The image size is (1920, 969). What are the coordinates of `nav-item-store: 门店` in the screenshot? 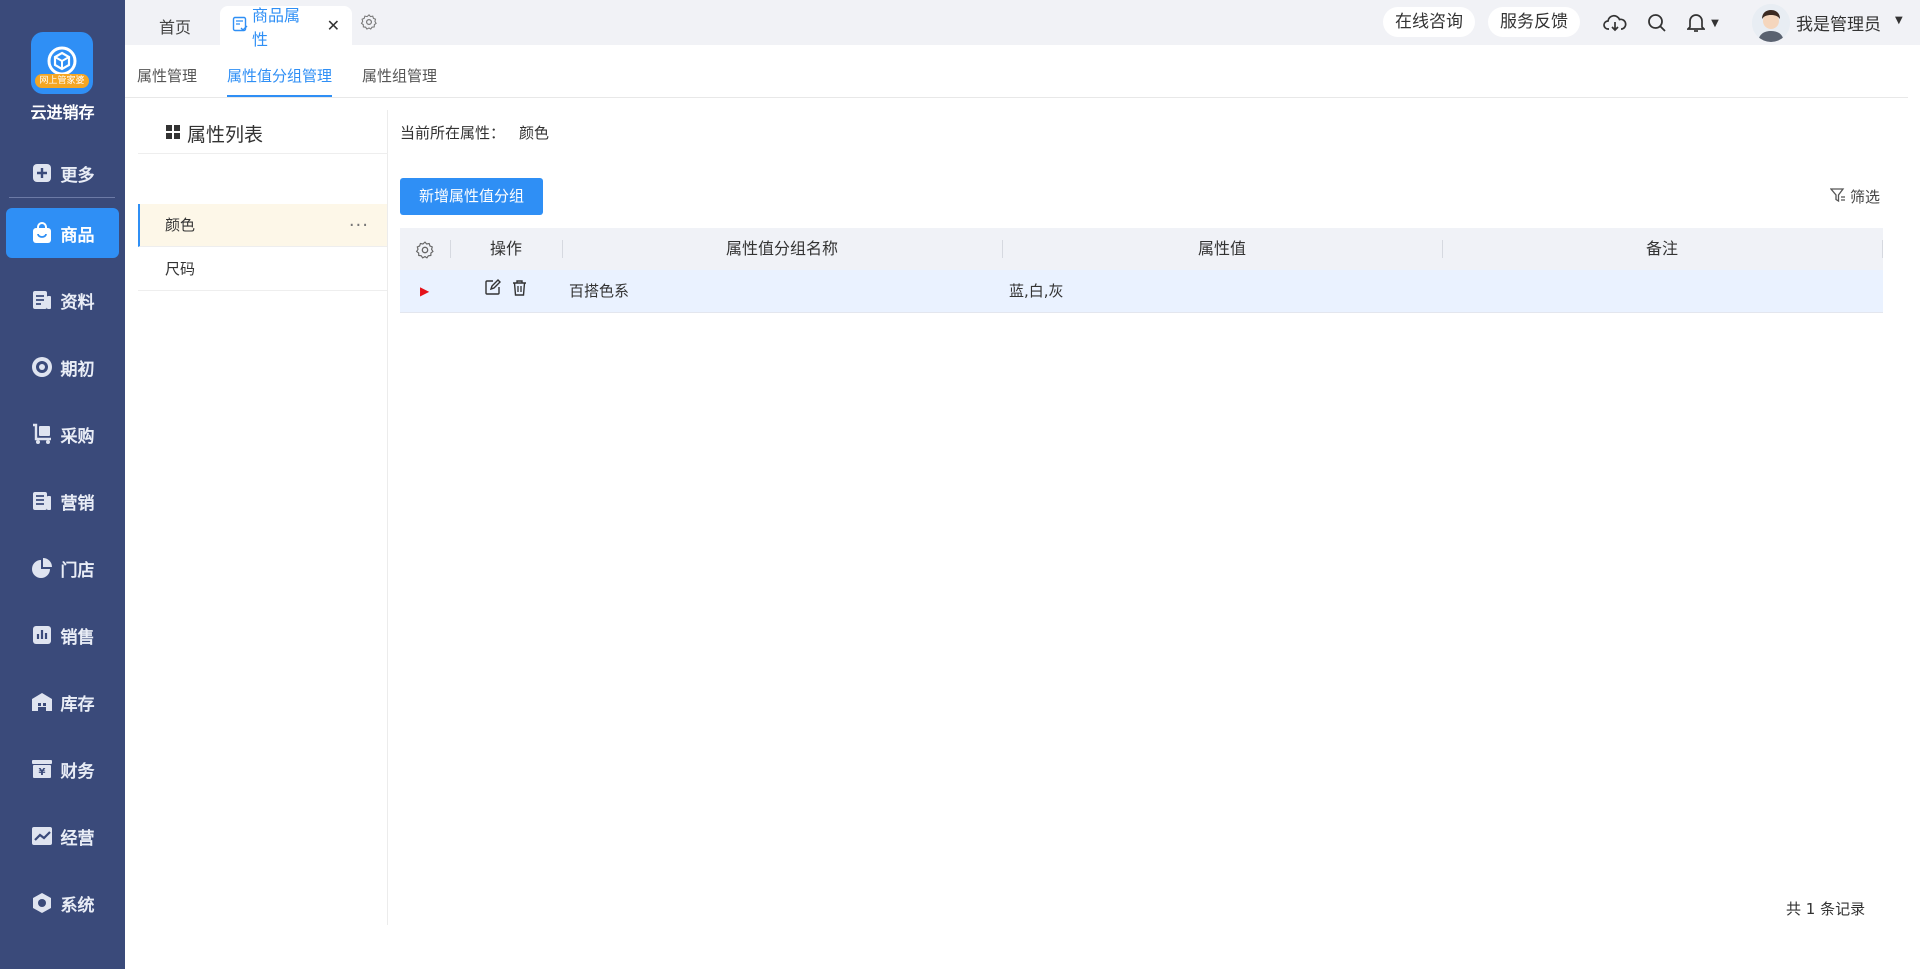 It's located at (62, 568).